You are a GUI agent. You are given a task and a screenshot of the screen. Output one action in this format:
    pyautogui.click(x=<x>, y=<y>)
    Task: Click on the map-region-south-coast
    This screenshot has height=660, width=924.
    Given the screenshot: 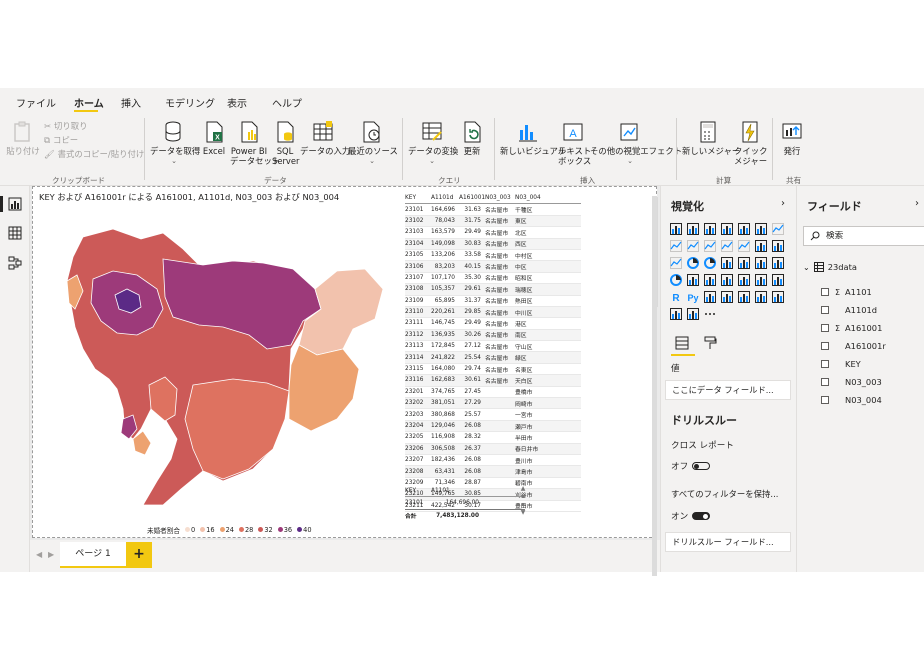 What is the action you would take?
    pyautogui.click(x=237, y=429)
    